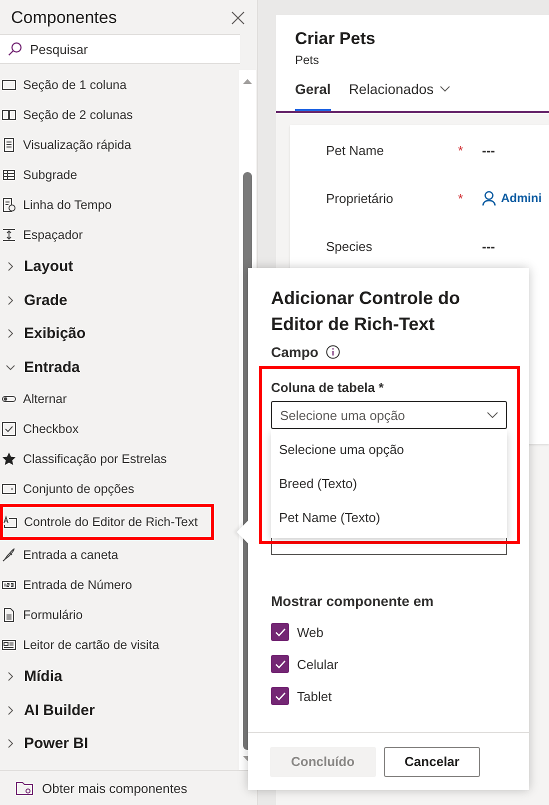 The width and height of the screenshot is (549, 805). I want to click on get-more-link: Obter mais componentes, so click(115, 788).